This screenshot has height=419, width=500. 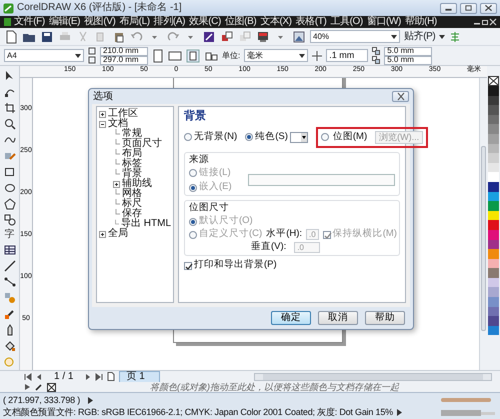 What do you see at coordinates (10, 156) in the screenshot?
I see `smart-fill-icon` at bounding box center [10, 156].